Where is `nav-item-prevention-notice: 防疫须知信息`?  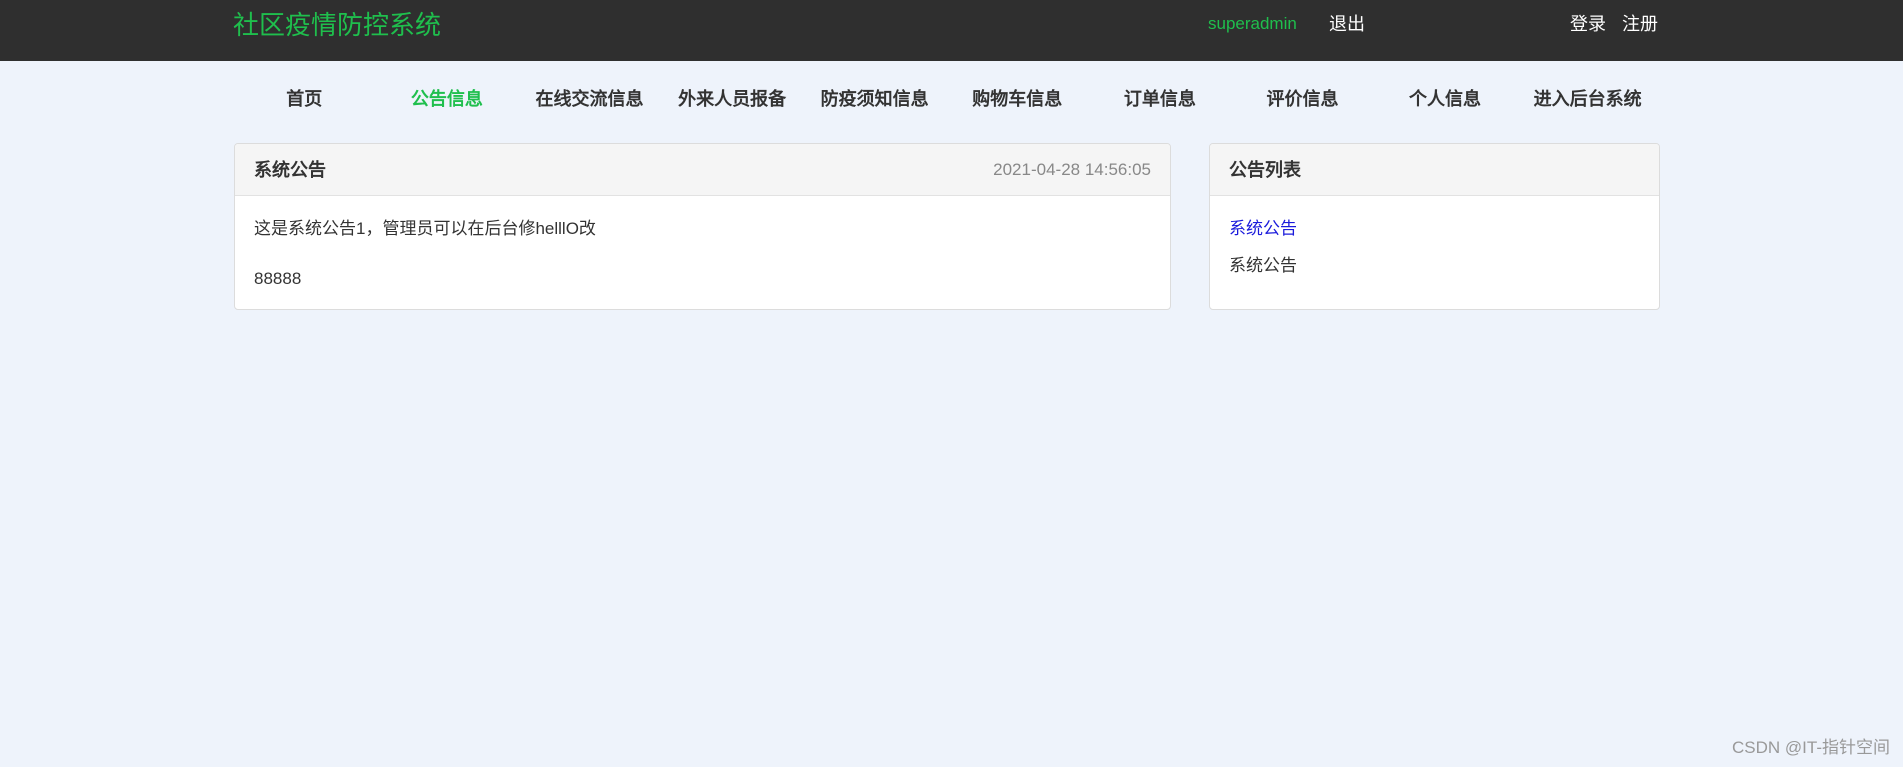 nav-item-prevention-notice: 防疫须知信息 is located at coordinates (874, 99).